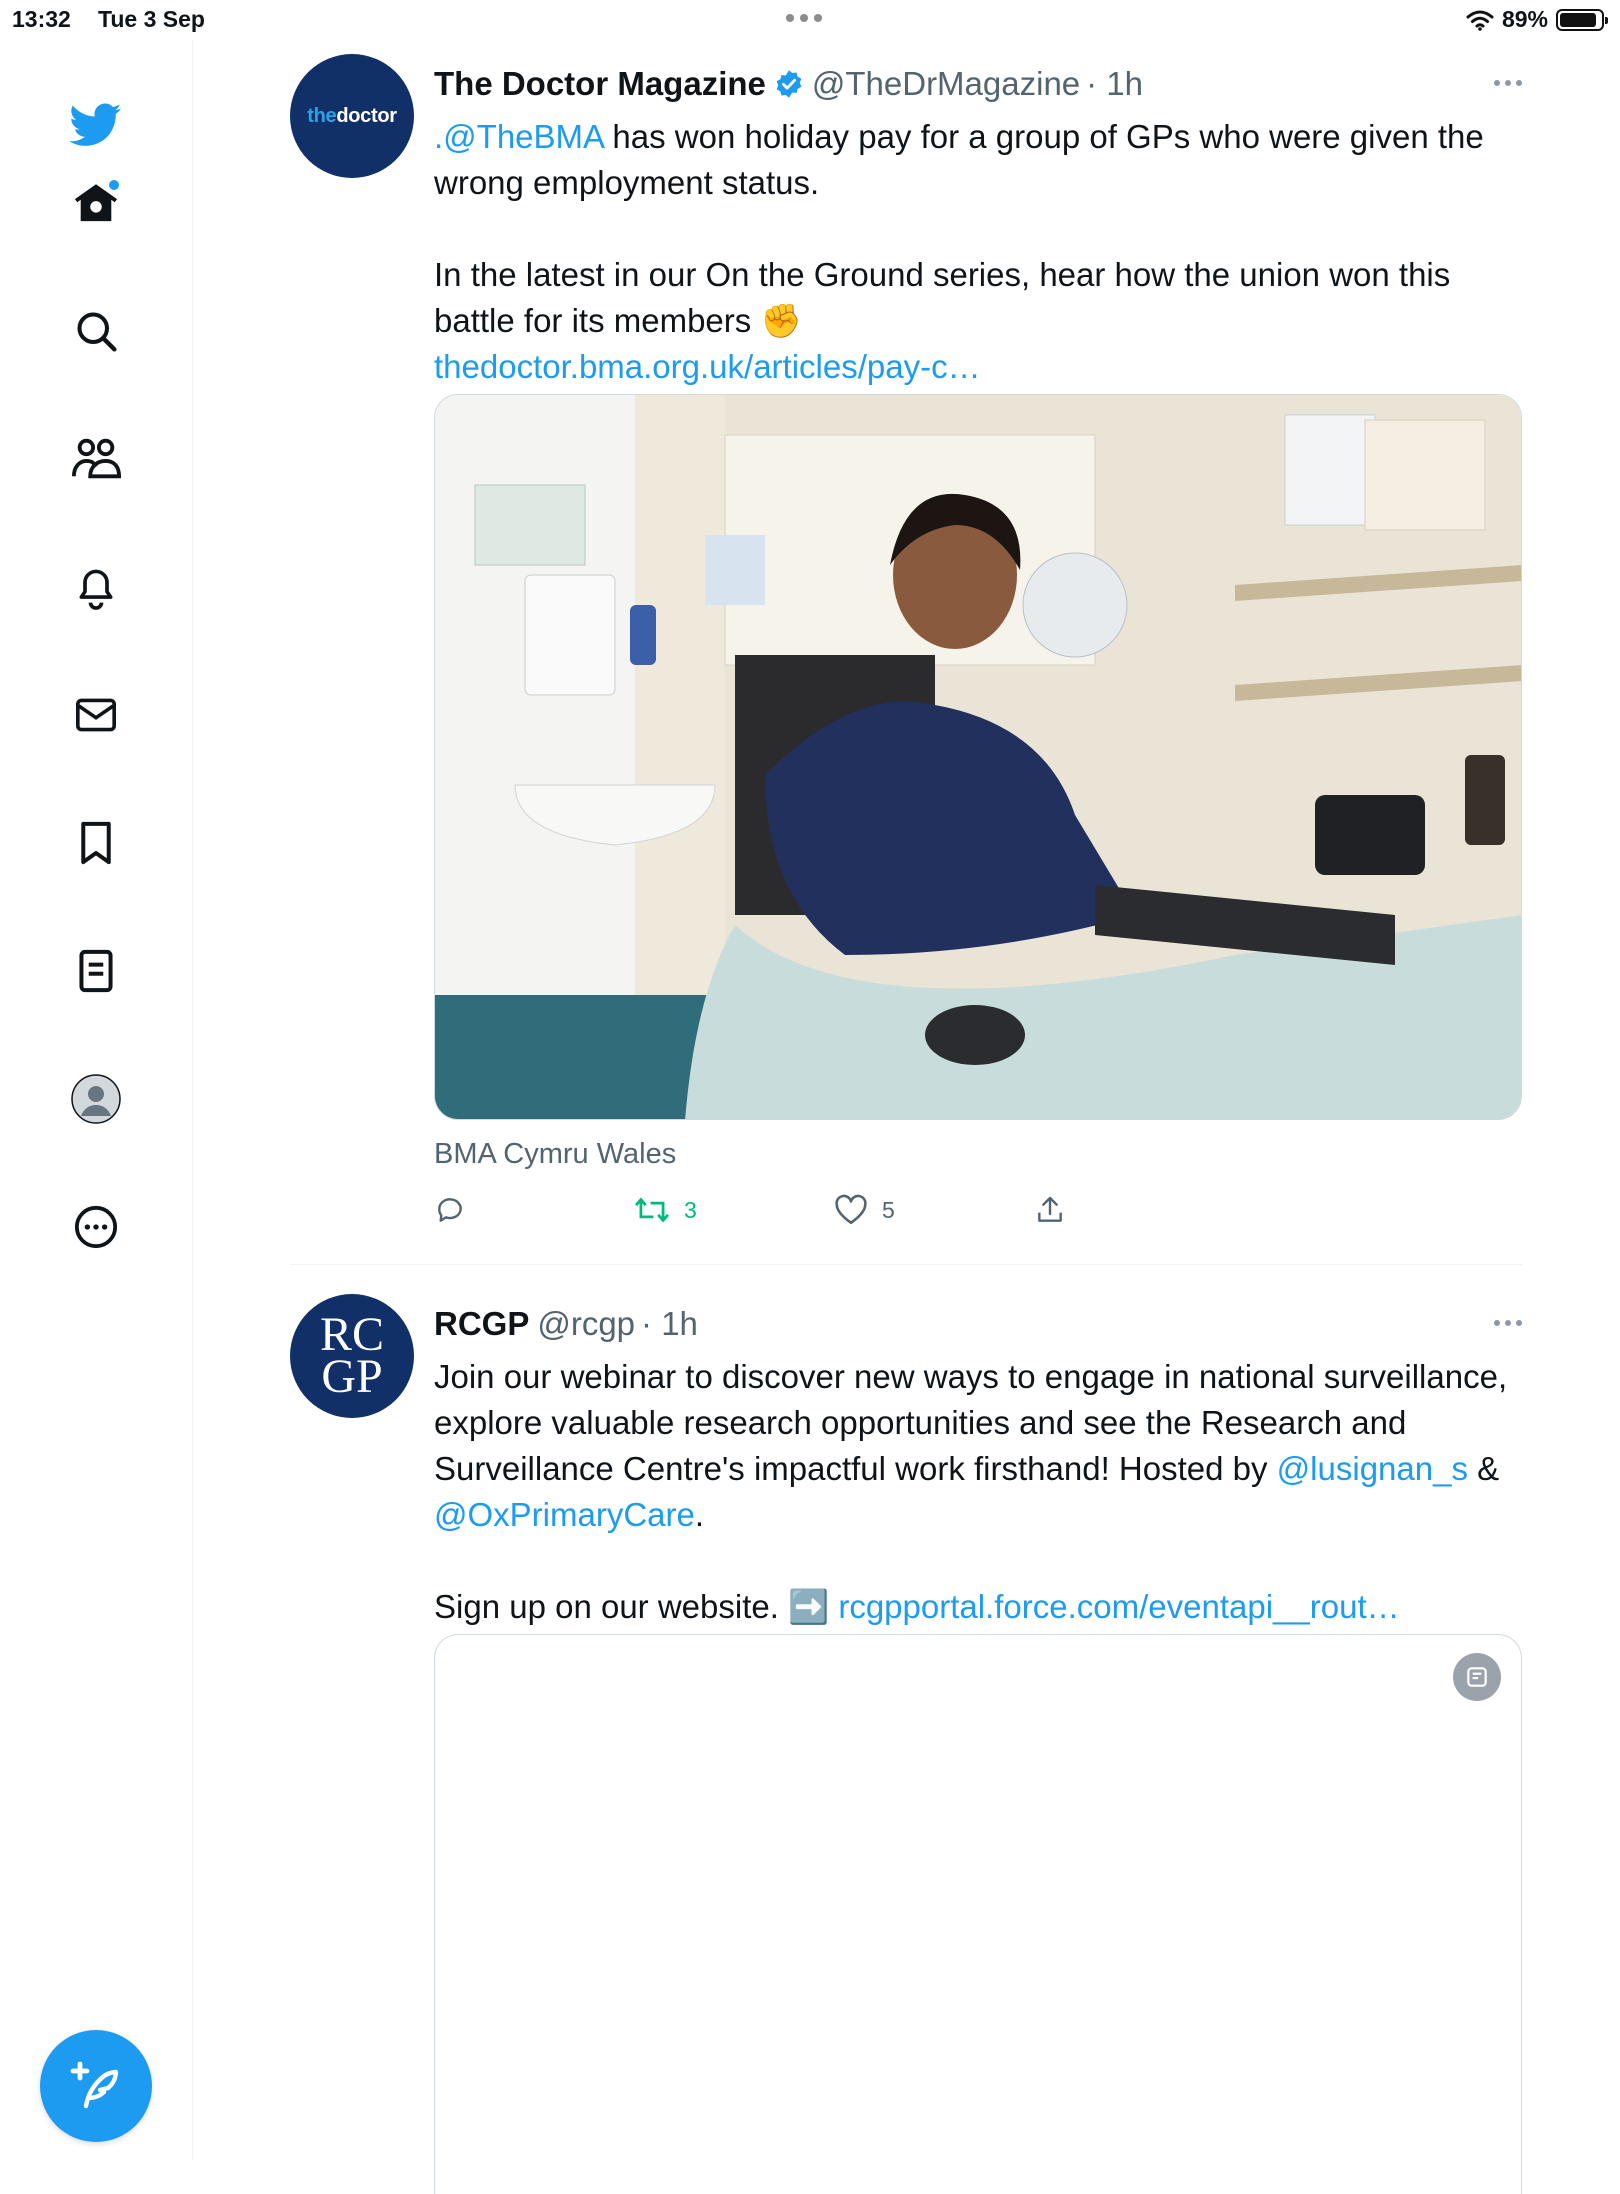 This screenshot has width=1620, height=2194. What do you see at coordinates (586, 1324) in the screenshot?
I see `author-handle: @rcgp` at bounding box center [586, 1324].